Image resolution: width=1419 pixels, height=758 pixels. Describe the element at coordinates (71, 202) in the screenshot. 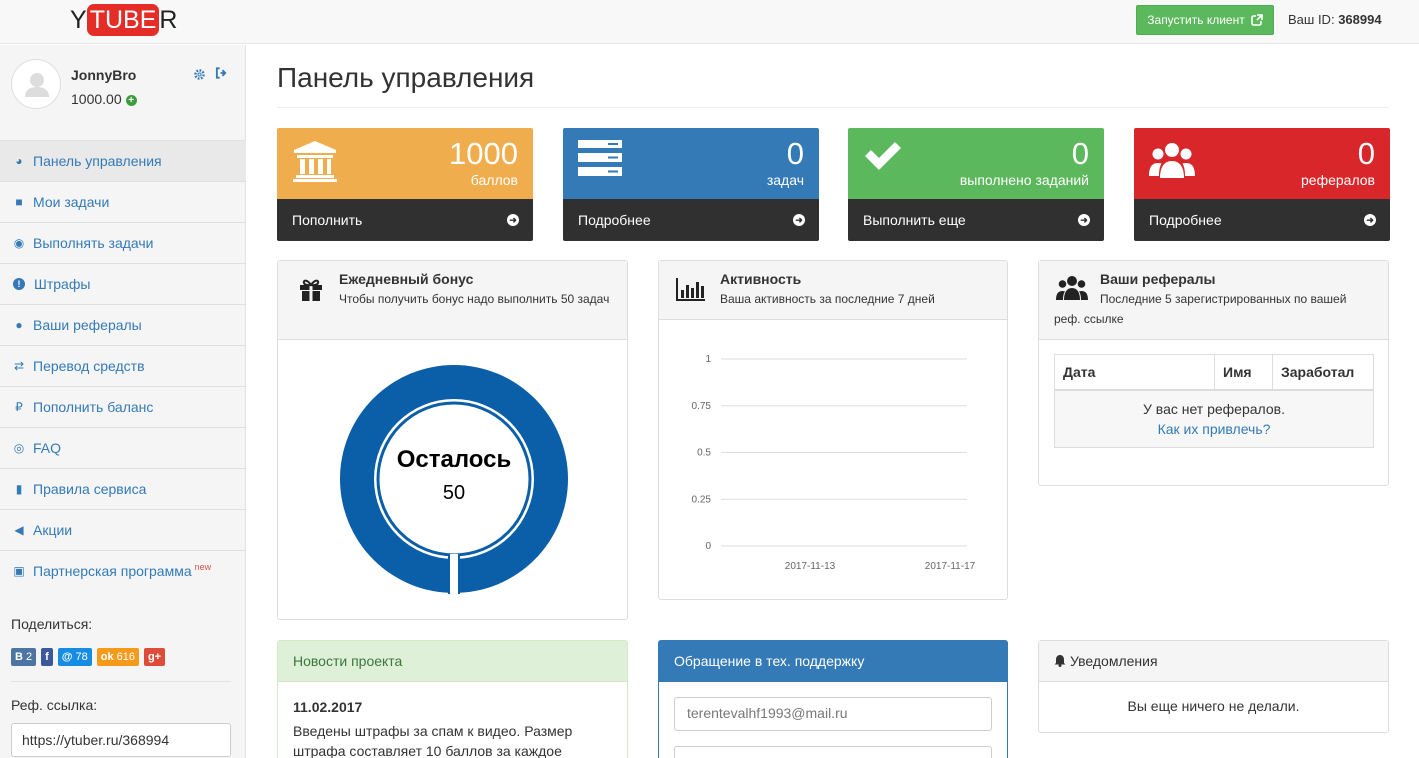

I see `sidebar-item-label: Мои задачи` at that location.